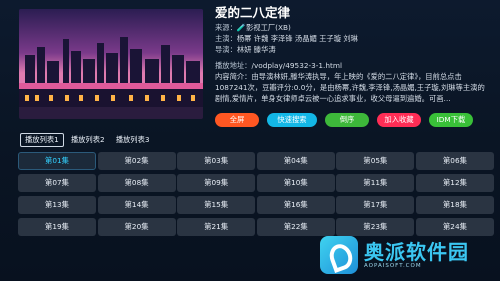 The image size is (500, 281). I want to click on episode-button: 第23集, so click(375, 227).